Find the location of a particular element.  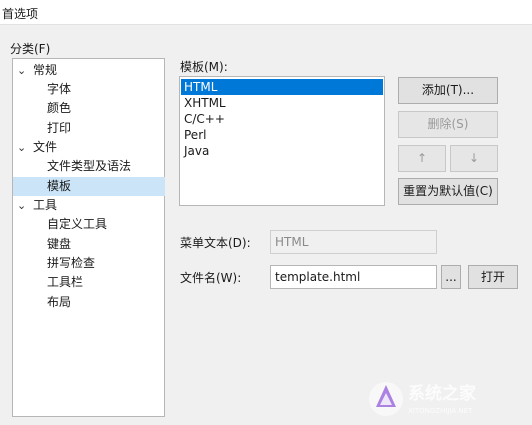

tree-item-label: 打印 is located at coordinates (59, 128).